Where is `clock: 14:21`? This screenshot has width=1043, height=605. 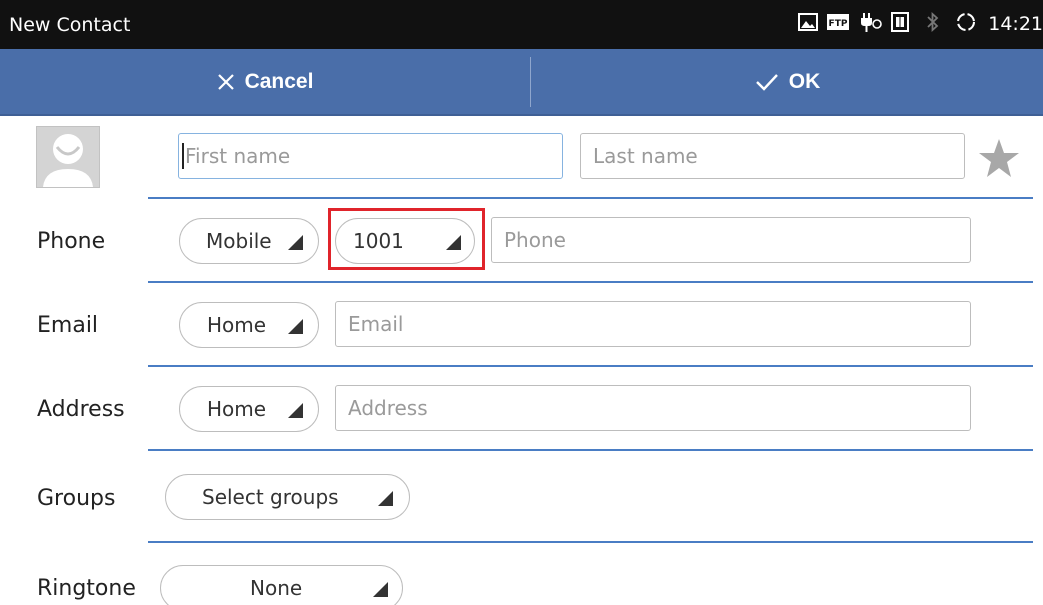
clock: 14:21 is located at coordinates (1015, 24).